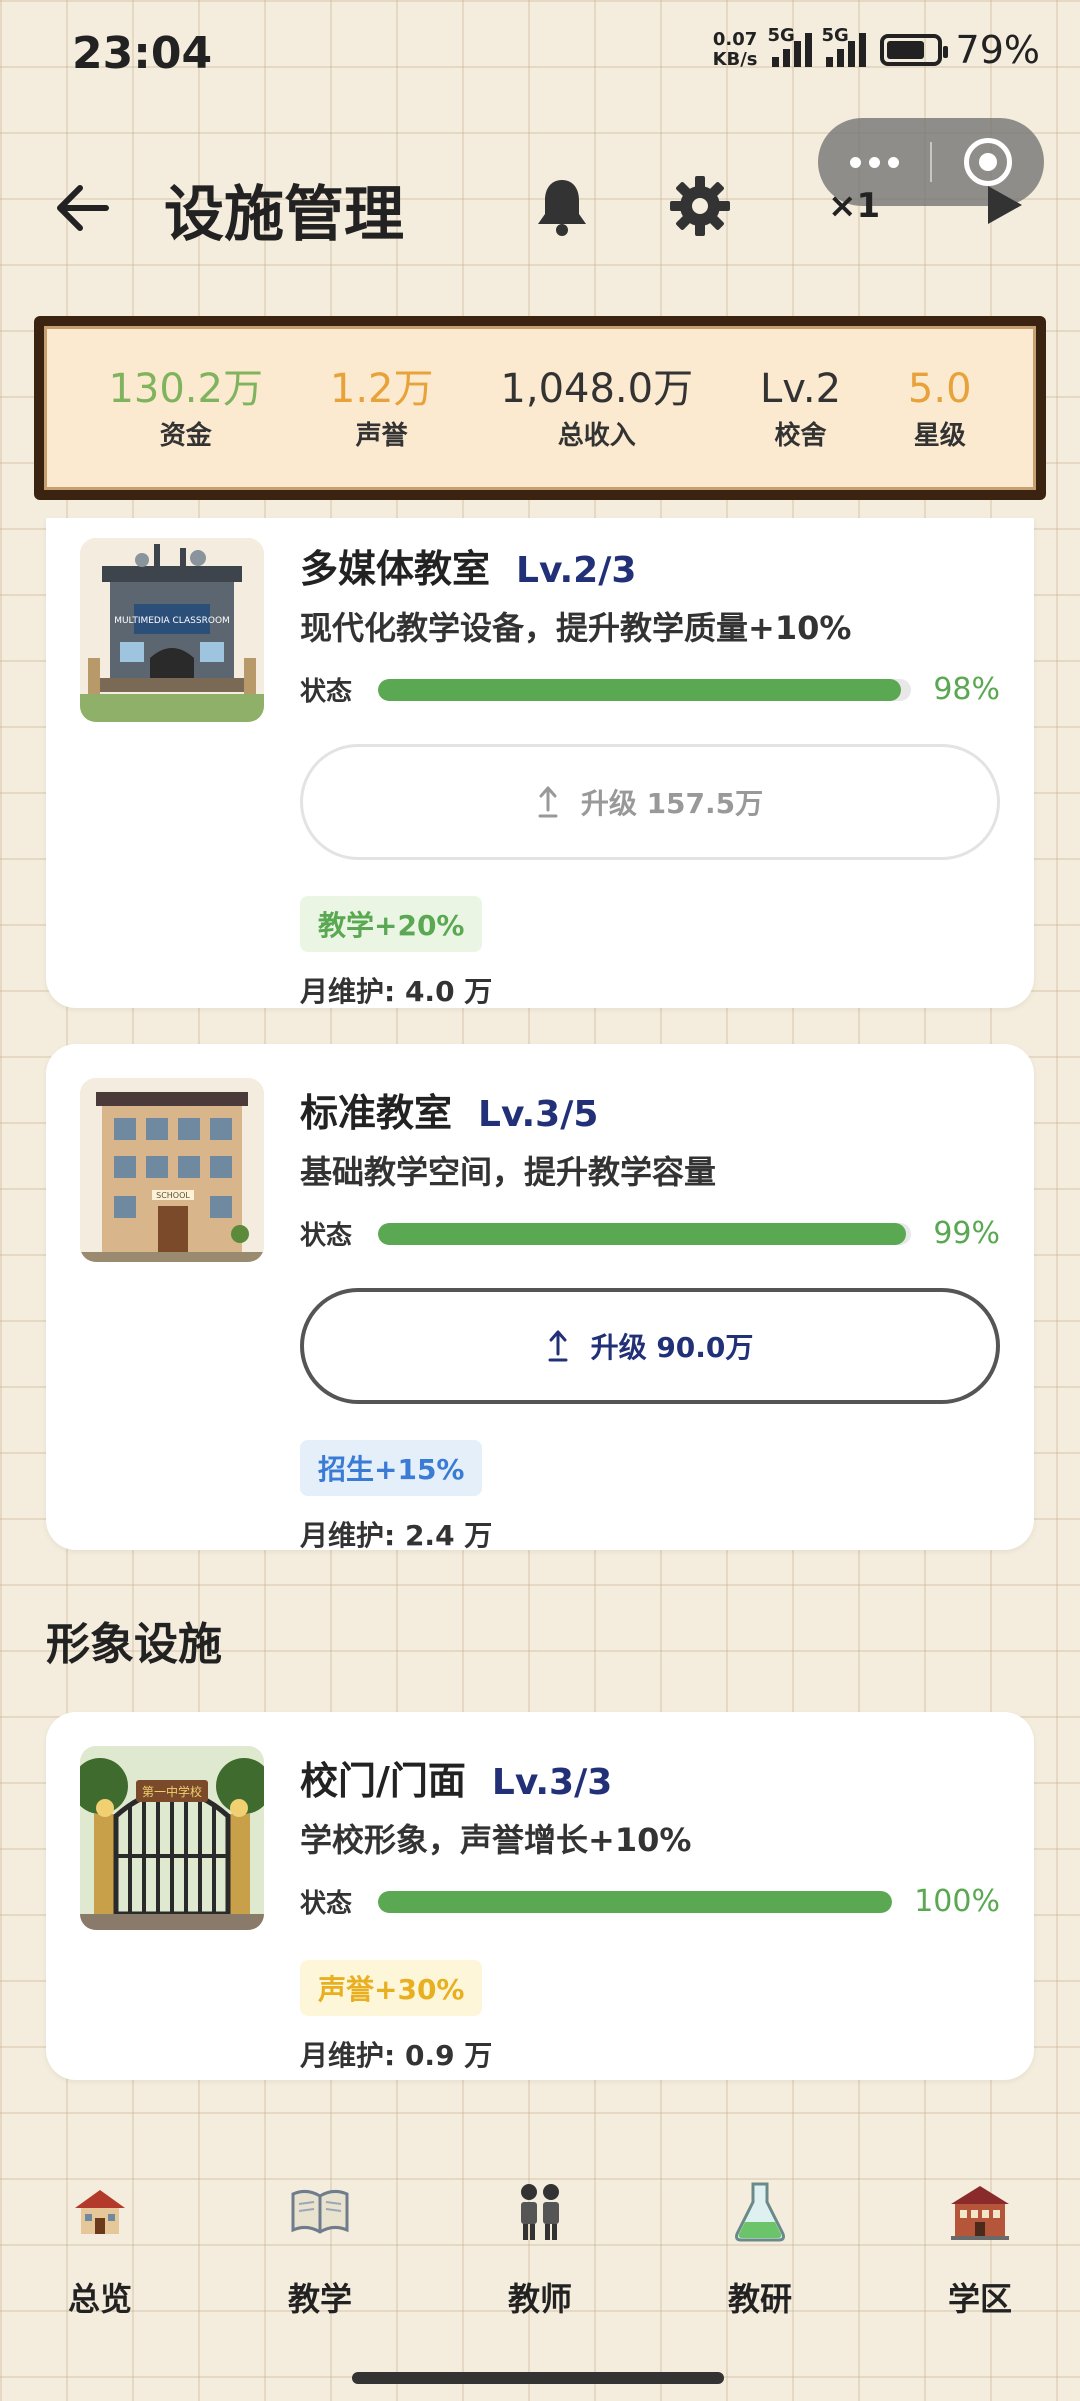 This screenshot has height=2401, width=1080. What do you see at coordinates (508, 1172) in the screenshot?
I see `facility-description: 基础教学空间，提升教学容量` at bounding box center [508, 1172].